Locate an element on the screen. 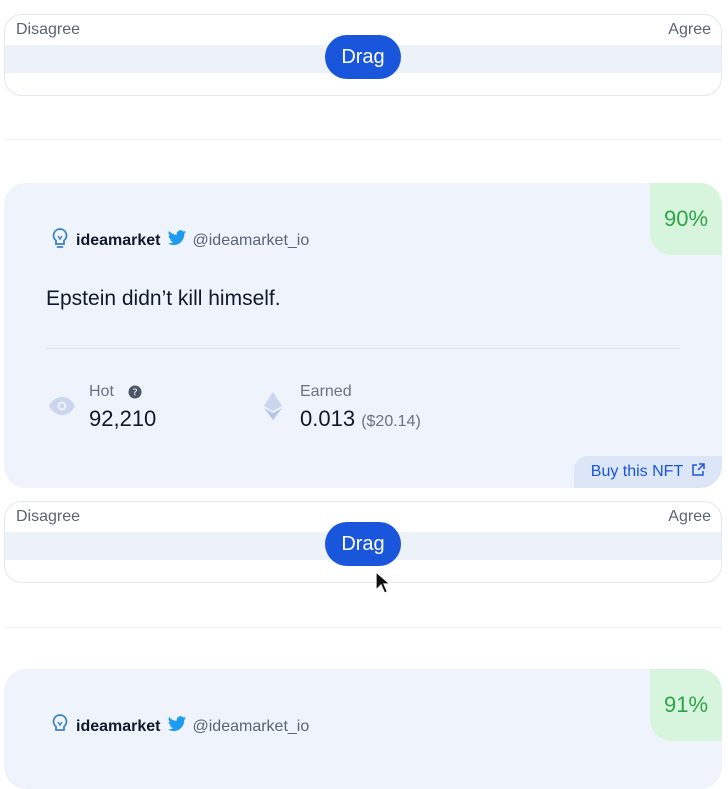 This screenshot has width=728, height=789. cursor-icon is located at coordinates (383, 585).